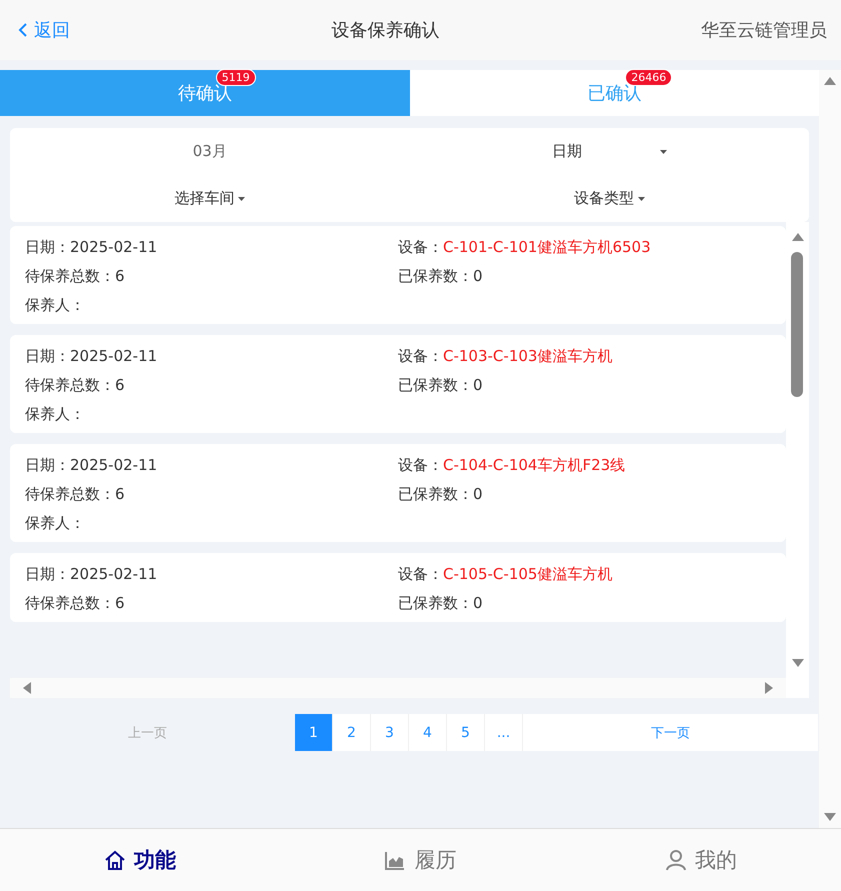  What do you see at coordinates (764, 30) in the screenshot?
I see `user-name: 华至云链管理员` at bounding box center [764, 30].